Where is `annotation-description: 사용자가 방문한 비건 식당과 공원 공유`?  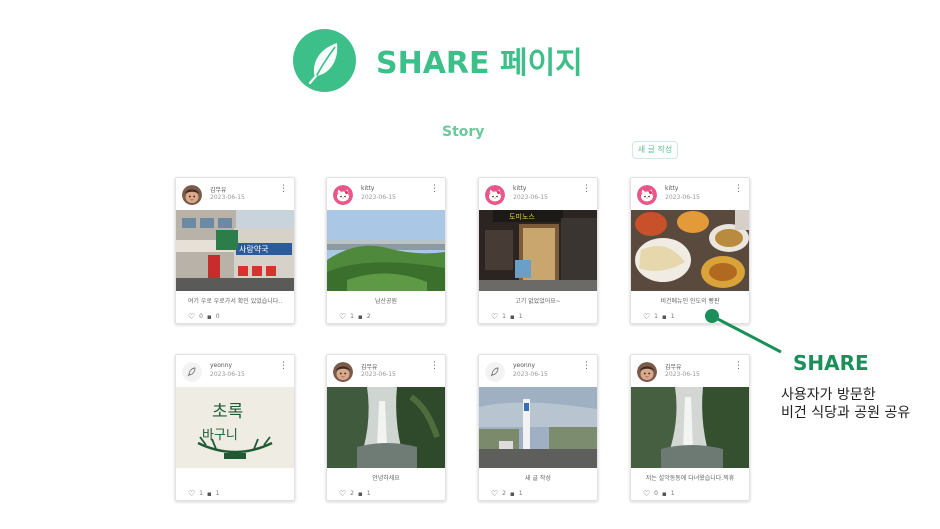
annotation-description: 사용자가 방문한 비건 식당과 공원 공유 is located at coordinates (845, 404).